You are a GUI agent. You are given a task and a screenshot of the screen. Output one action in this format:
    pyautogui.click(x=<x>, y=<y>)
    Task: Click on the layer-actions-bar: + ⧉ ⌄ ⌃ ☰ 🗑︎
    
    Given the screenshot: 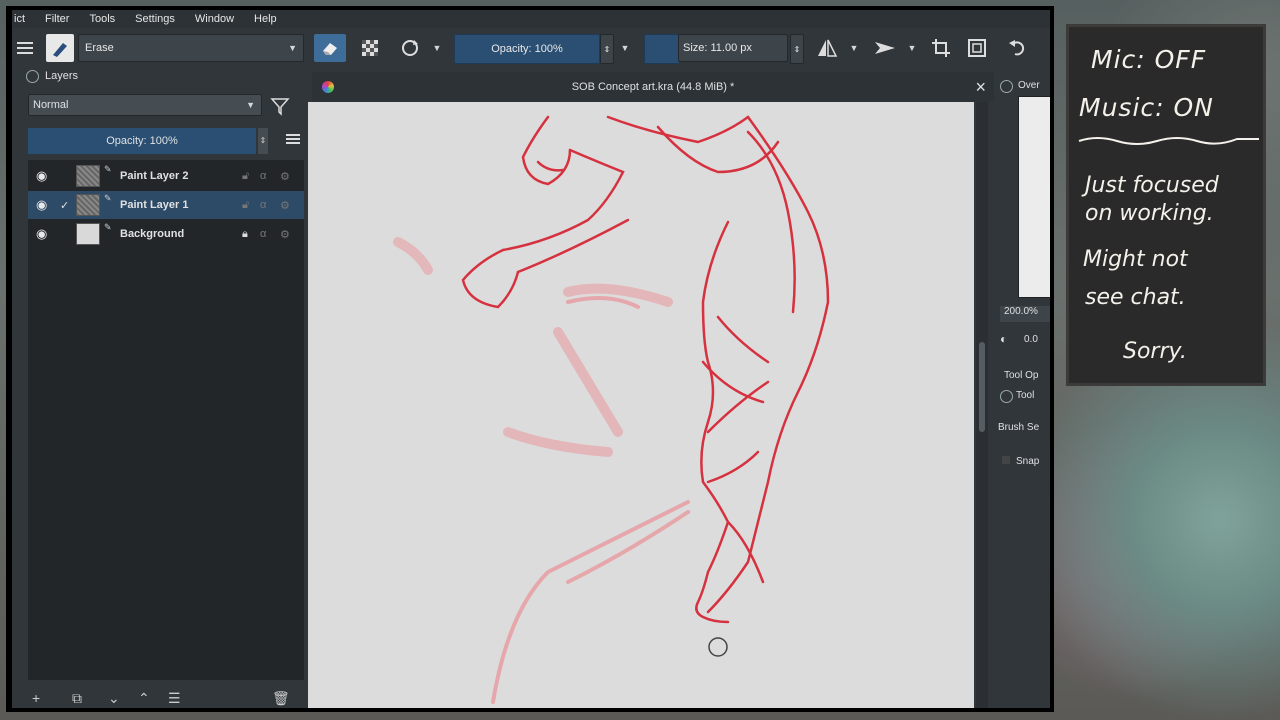 What is the action you would take?
    pyautogui.click(x=166, y=699)
    